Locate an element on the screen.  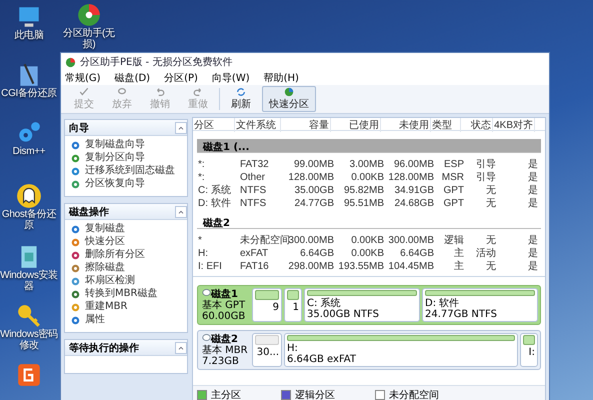
sidebar-item: 删除所有分区 is located at coordinates (115, 255).